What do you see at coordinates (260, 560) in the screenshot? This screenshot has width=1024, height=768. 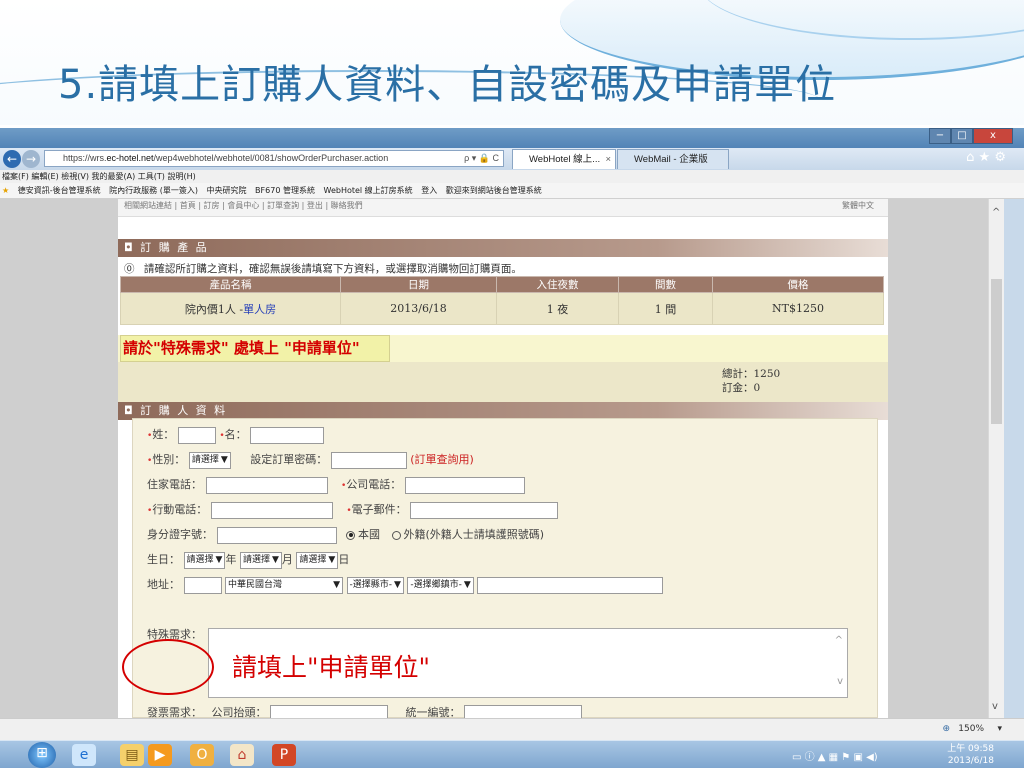 I see `birth-month-select: 請選擇 ▼` at bounding box center [260, 560].